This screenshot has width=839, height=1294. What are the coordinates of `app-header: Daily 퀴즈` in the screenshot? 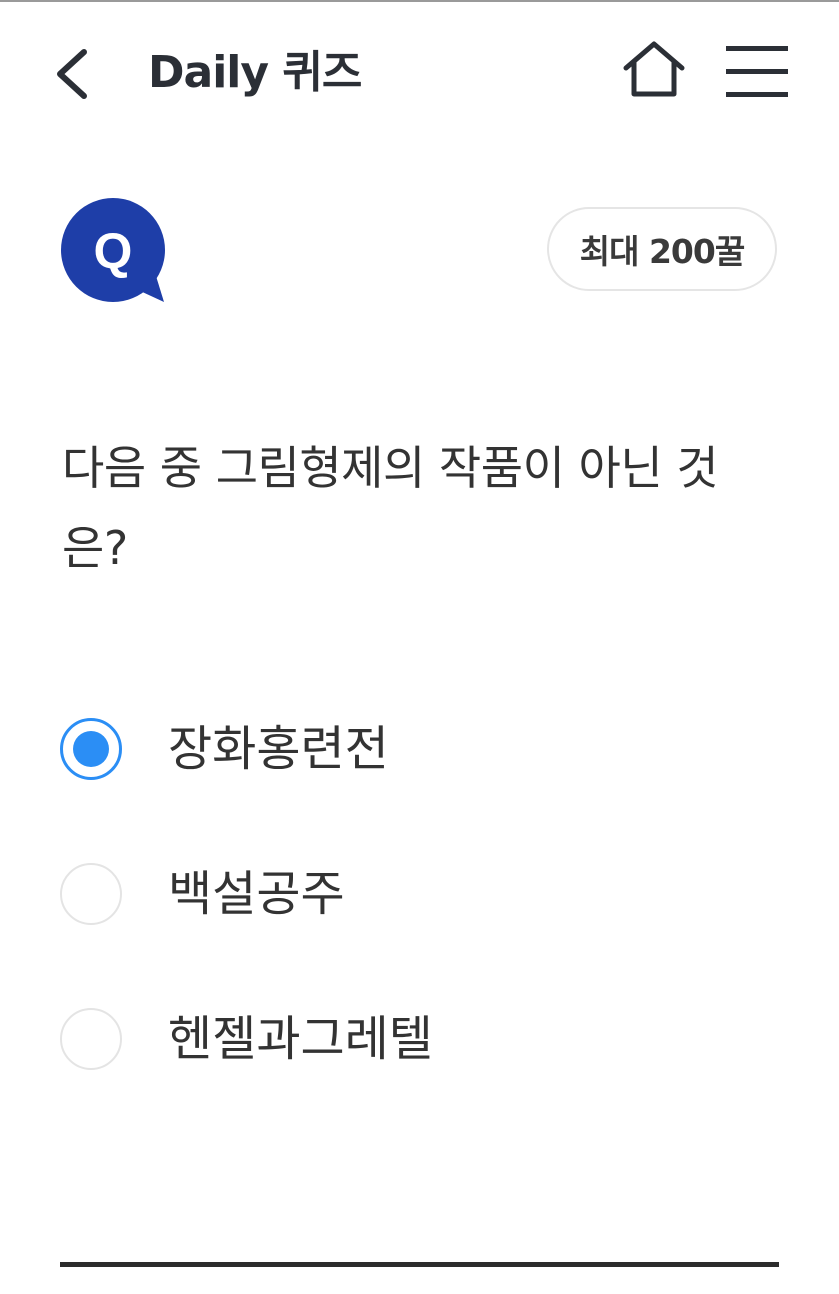 It's located at (419, 65).